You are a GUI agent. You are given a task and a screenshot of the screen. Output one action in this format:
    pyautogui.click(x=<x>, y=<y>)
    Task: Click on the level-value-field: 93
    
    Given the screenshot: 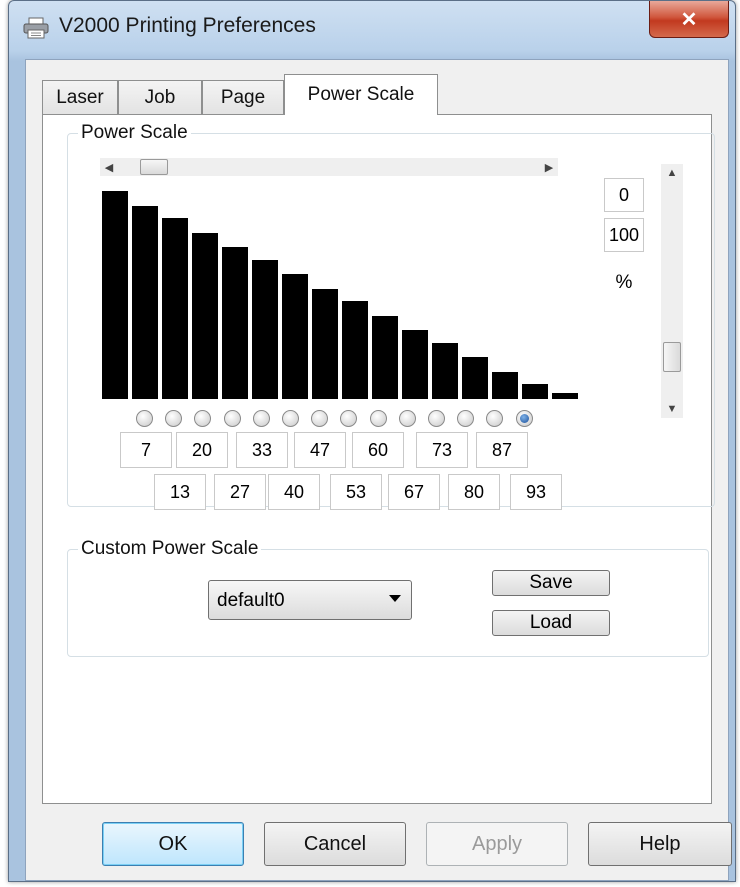 What is the action you would take?
    pyautogui.click(x=536, y=492)
    